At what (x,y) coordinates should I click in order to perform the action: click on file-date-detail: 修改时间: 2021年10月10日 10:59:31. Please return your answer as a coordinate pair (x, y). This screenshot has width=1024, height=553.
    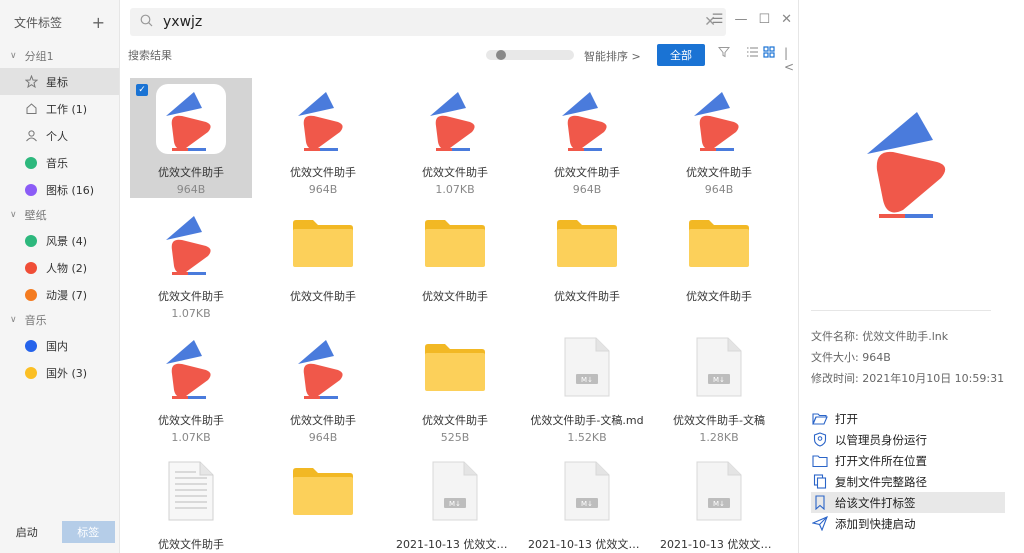
    Looking at the image, I should click on (908, 378).